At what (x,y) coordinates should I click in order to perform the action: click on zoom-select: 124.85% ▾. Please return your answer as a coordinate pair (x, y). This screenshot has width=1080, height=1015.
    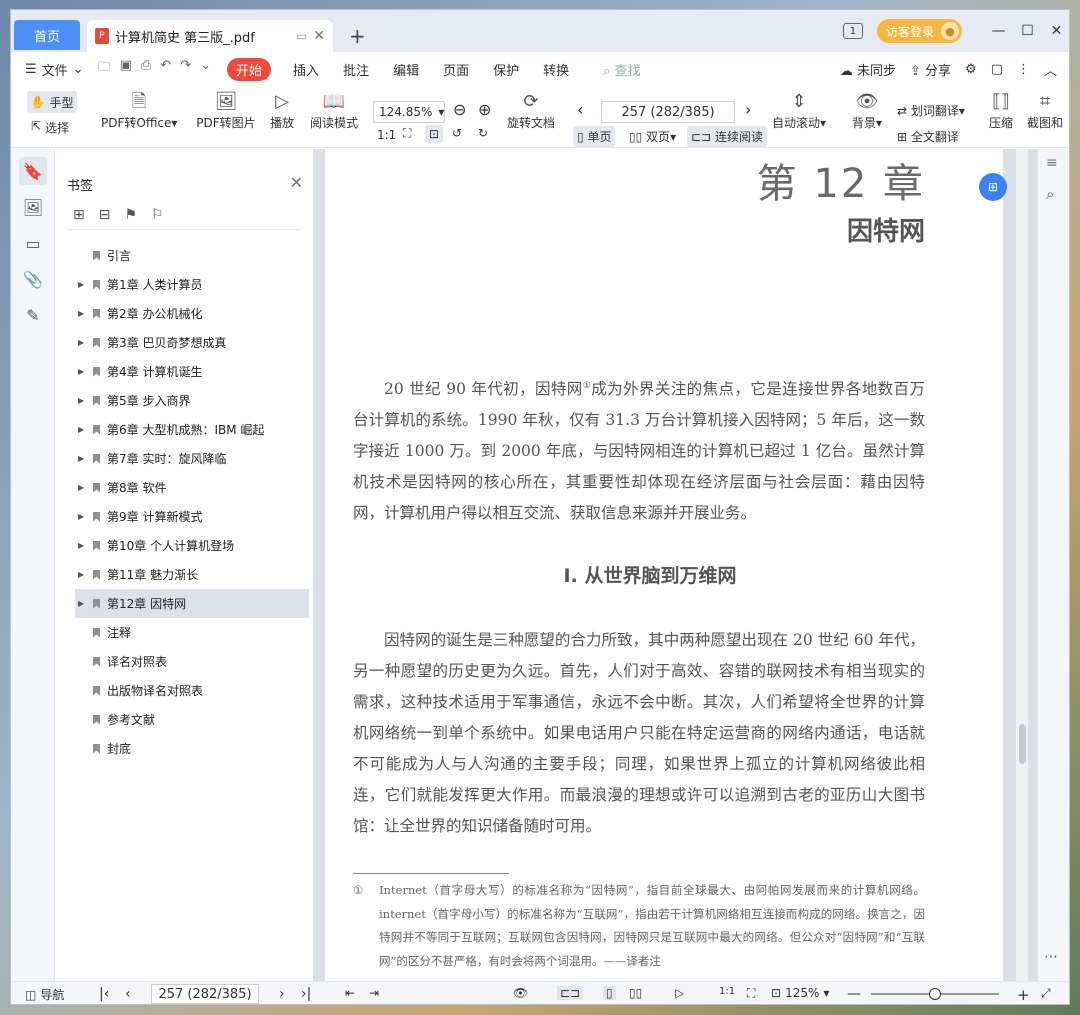
    Looking at the image, I should click on (409, 112).